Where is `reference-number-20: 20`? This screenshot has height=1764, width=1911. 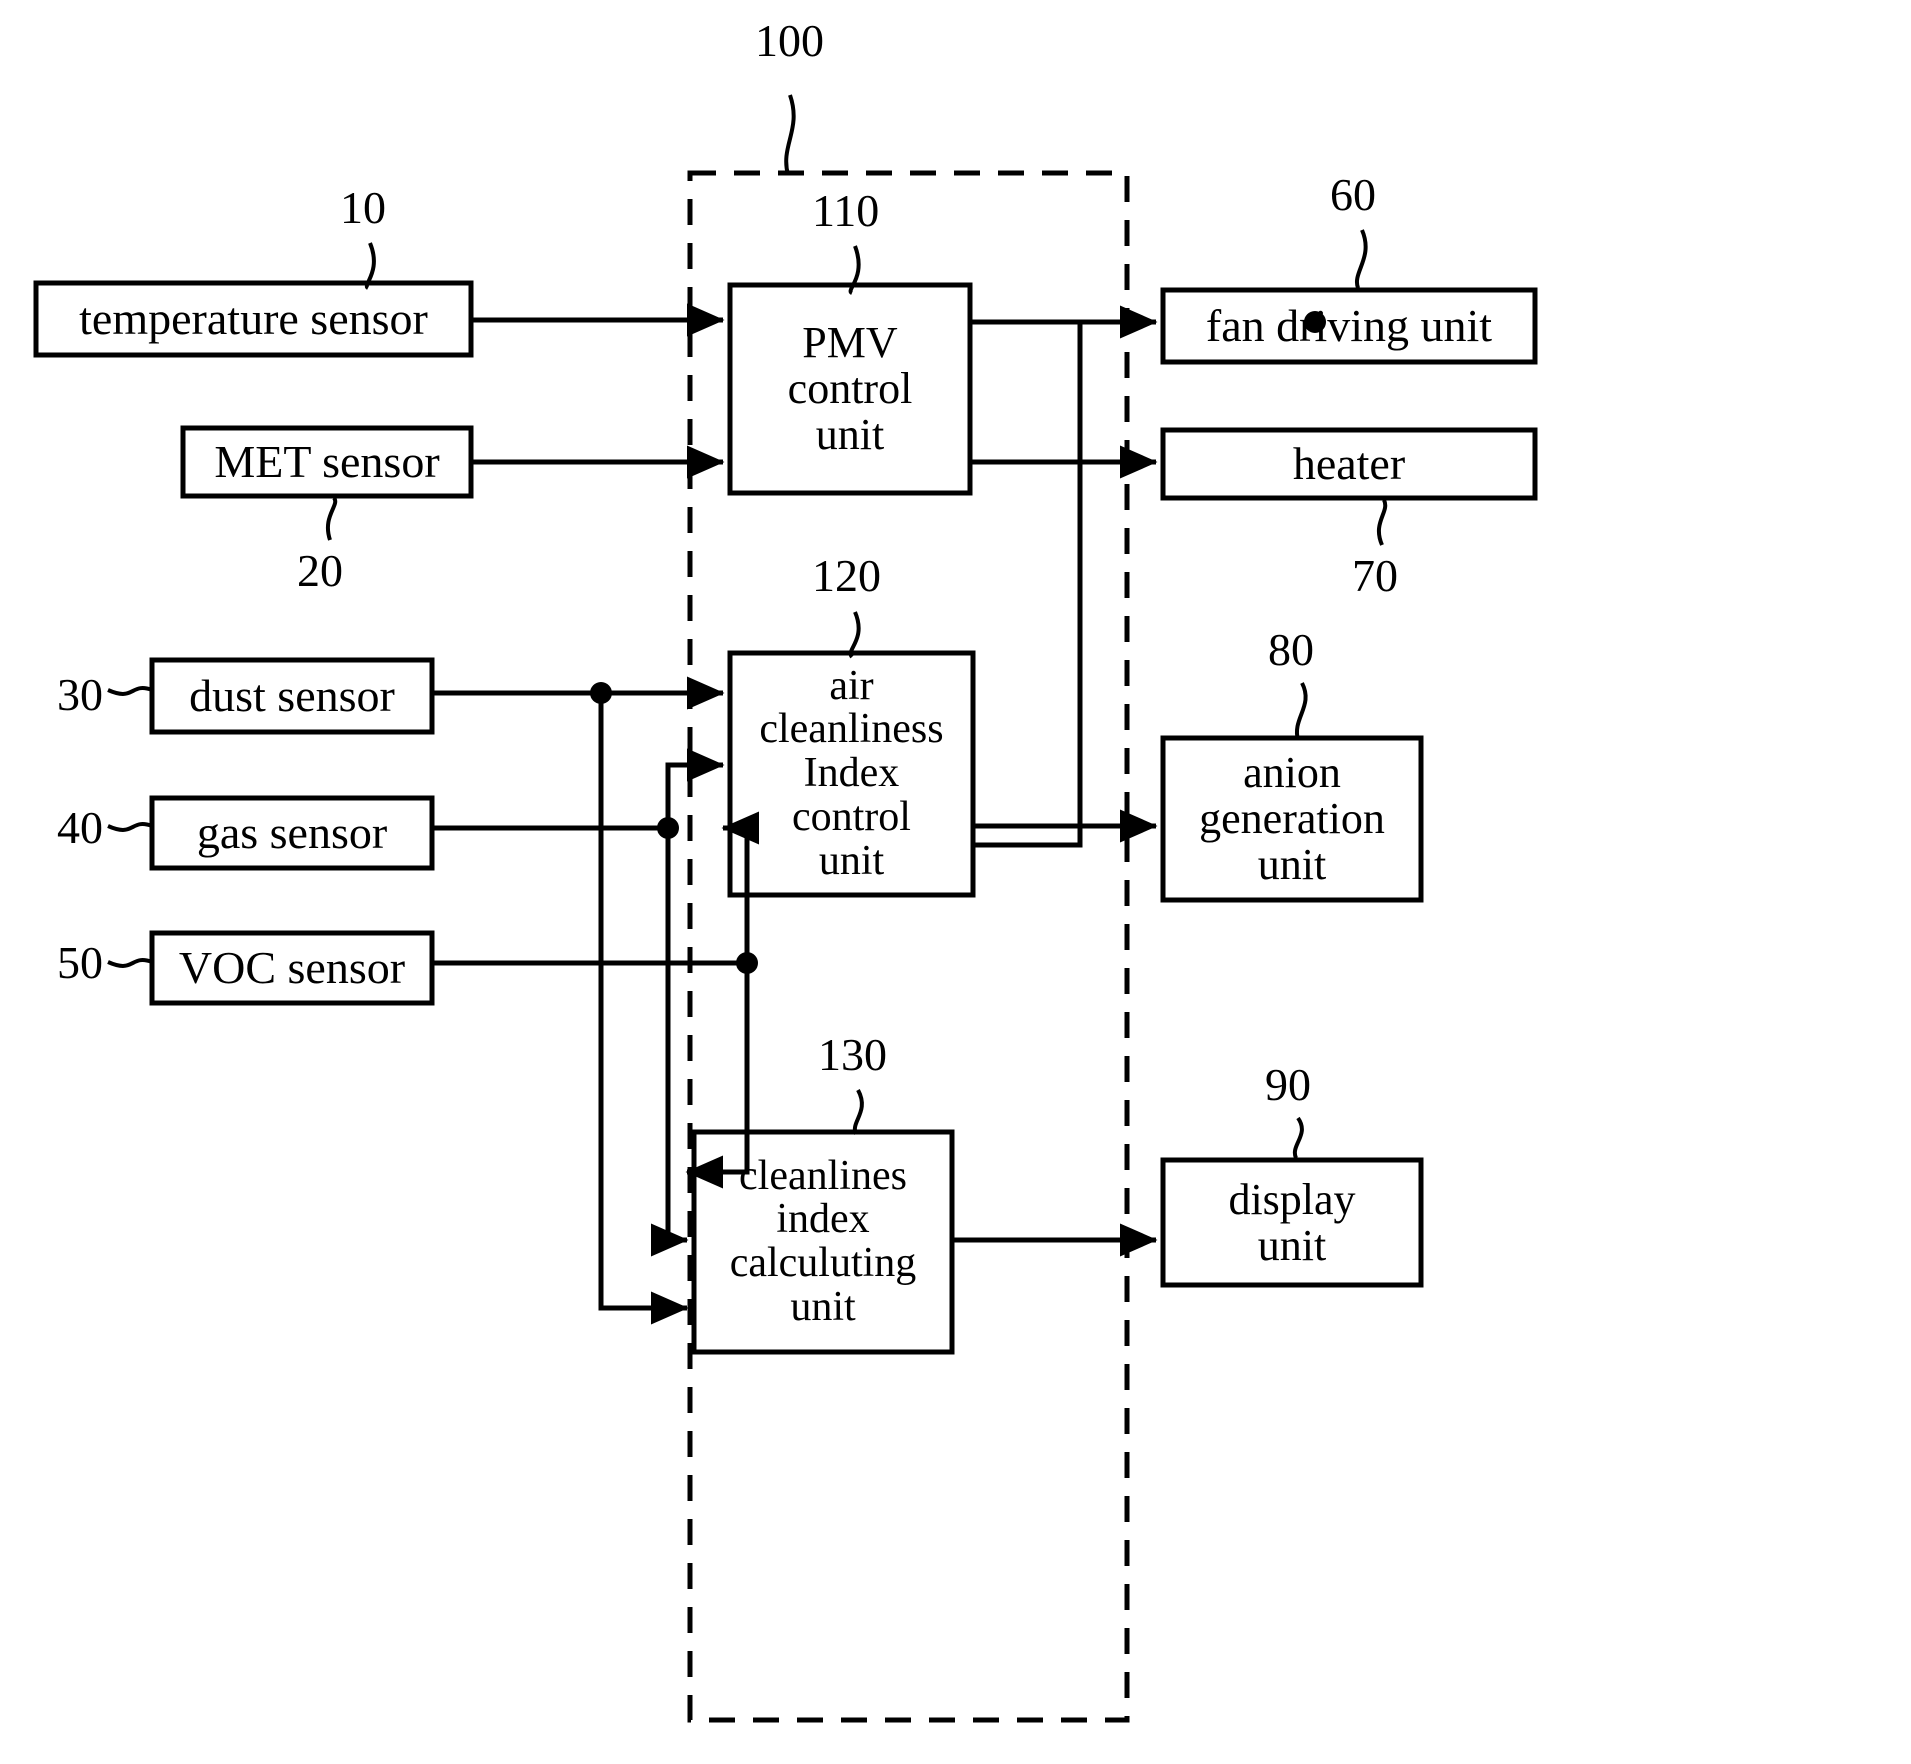
reference-number-20: 20 is located at coordinates (320, 570).